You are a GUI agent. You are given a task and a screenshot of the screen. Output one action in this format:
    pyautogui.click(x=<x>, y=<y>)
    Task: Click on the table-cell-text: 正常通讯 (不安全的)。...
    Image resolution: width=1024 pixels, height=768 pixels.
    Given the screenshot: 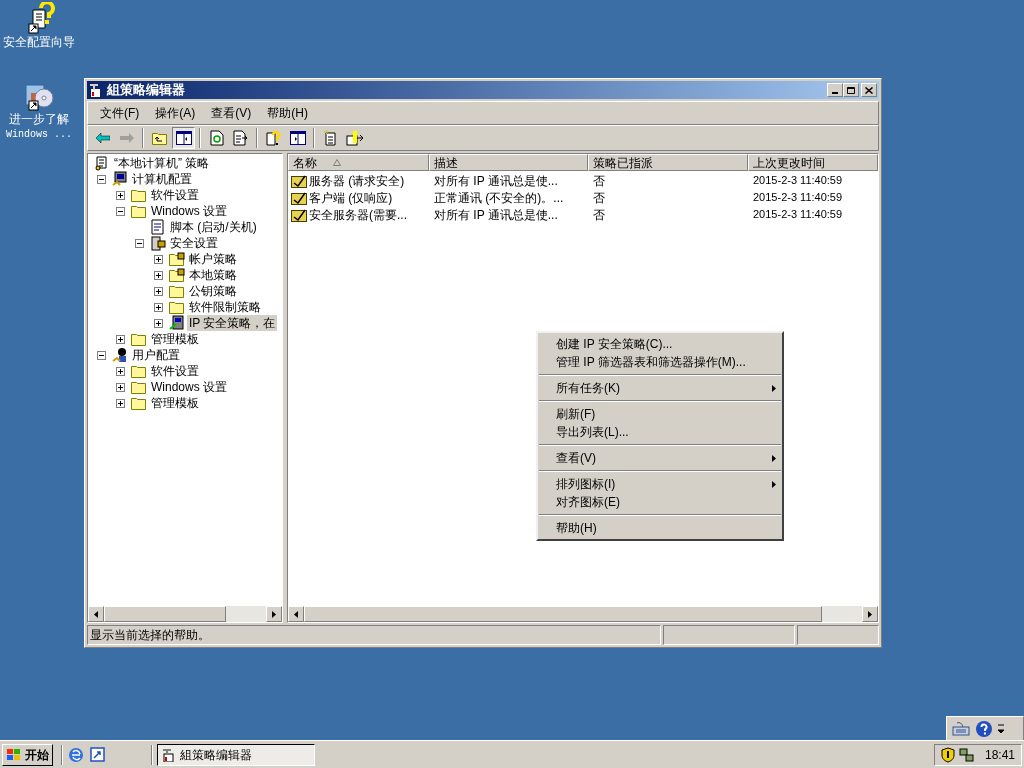 What is the action you would take?
    pyautogui.click(x=499, y=198)
    